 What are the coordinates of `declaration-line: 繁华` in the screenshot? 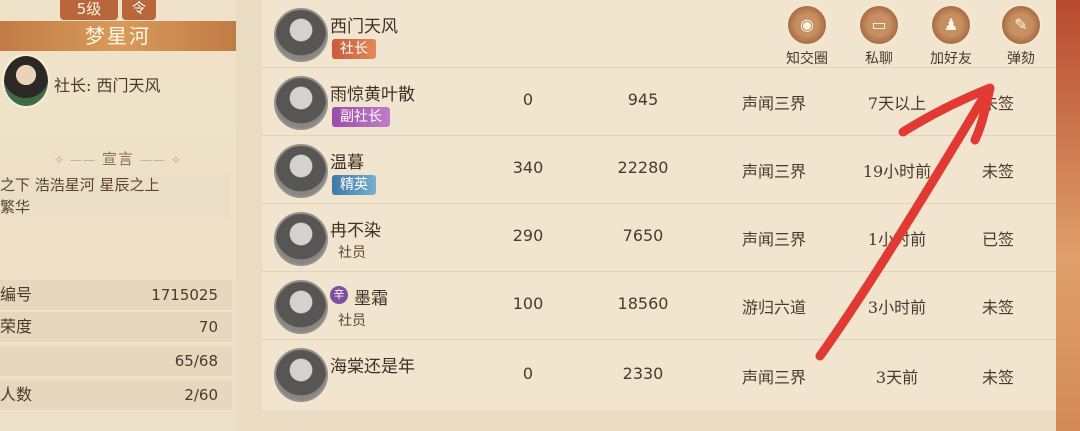 It's located at (15, 207).